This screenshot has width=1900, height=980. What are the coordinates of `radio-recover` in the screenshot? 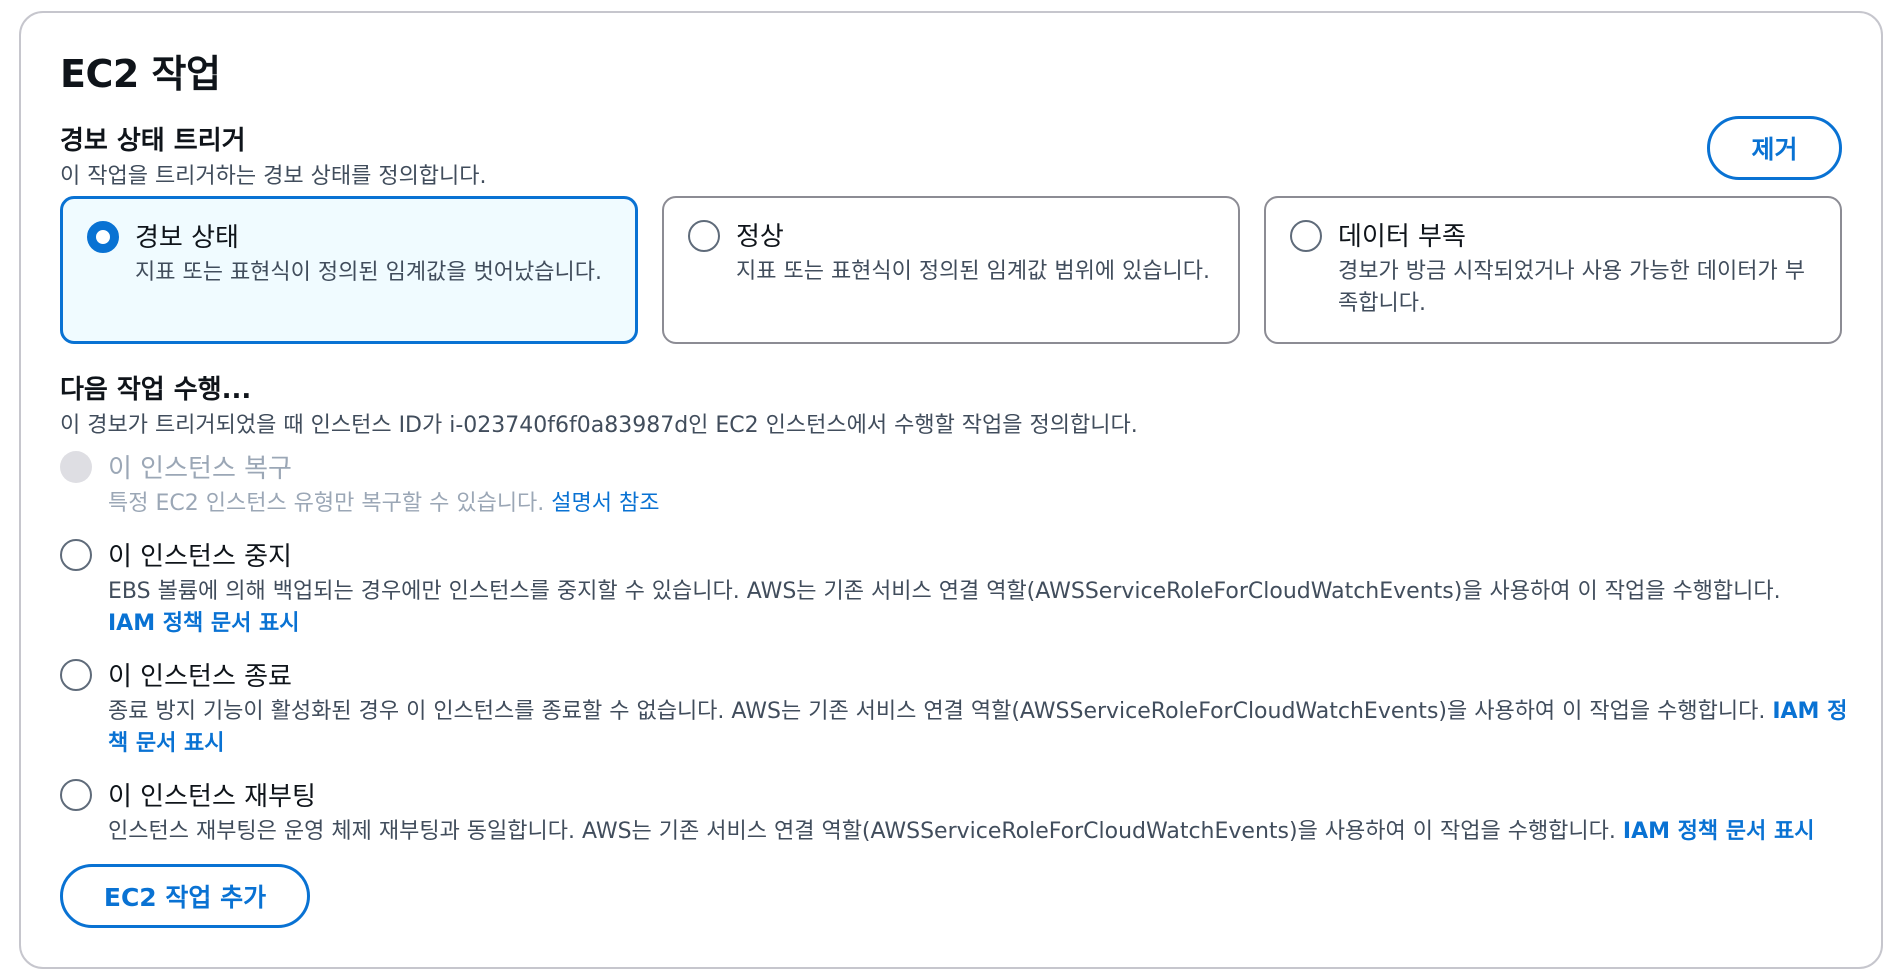 It's located at (76, 467).